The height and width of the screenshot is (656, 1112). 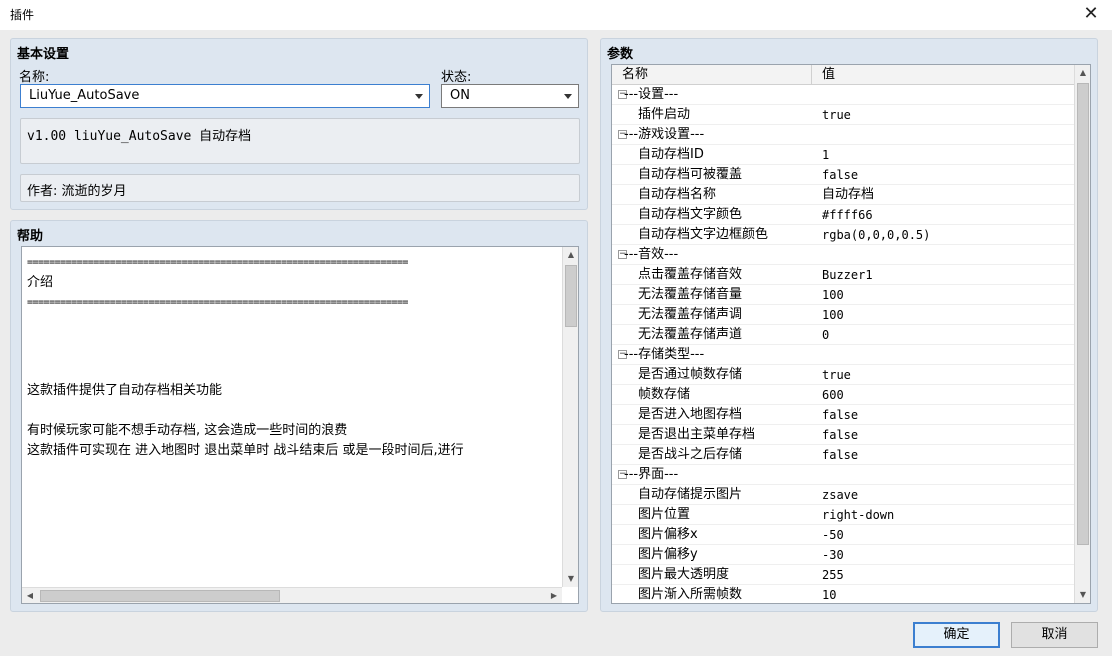 I want to click on help-vertical-scrollbar: ▲ ▼, so click(x=570, y=417).